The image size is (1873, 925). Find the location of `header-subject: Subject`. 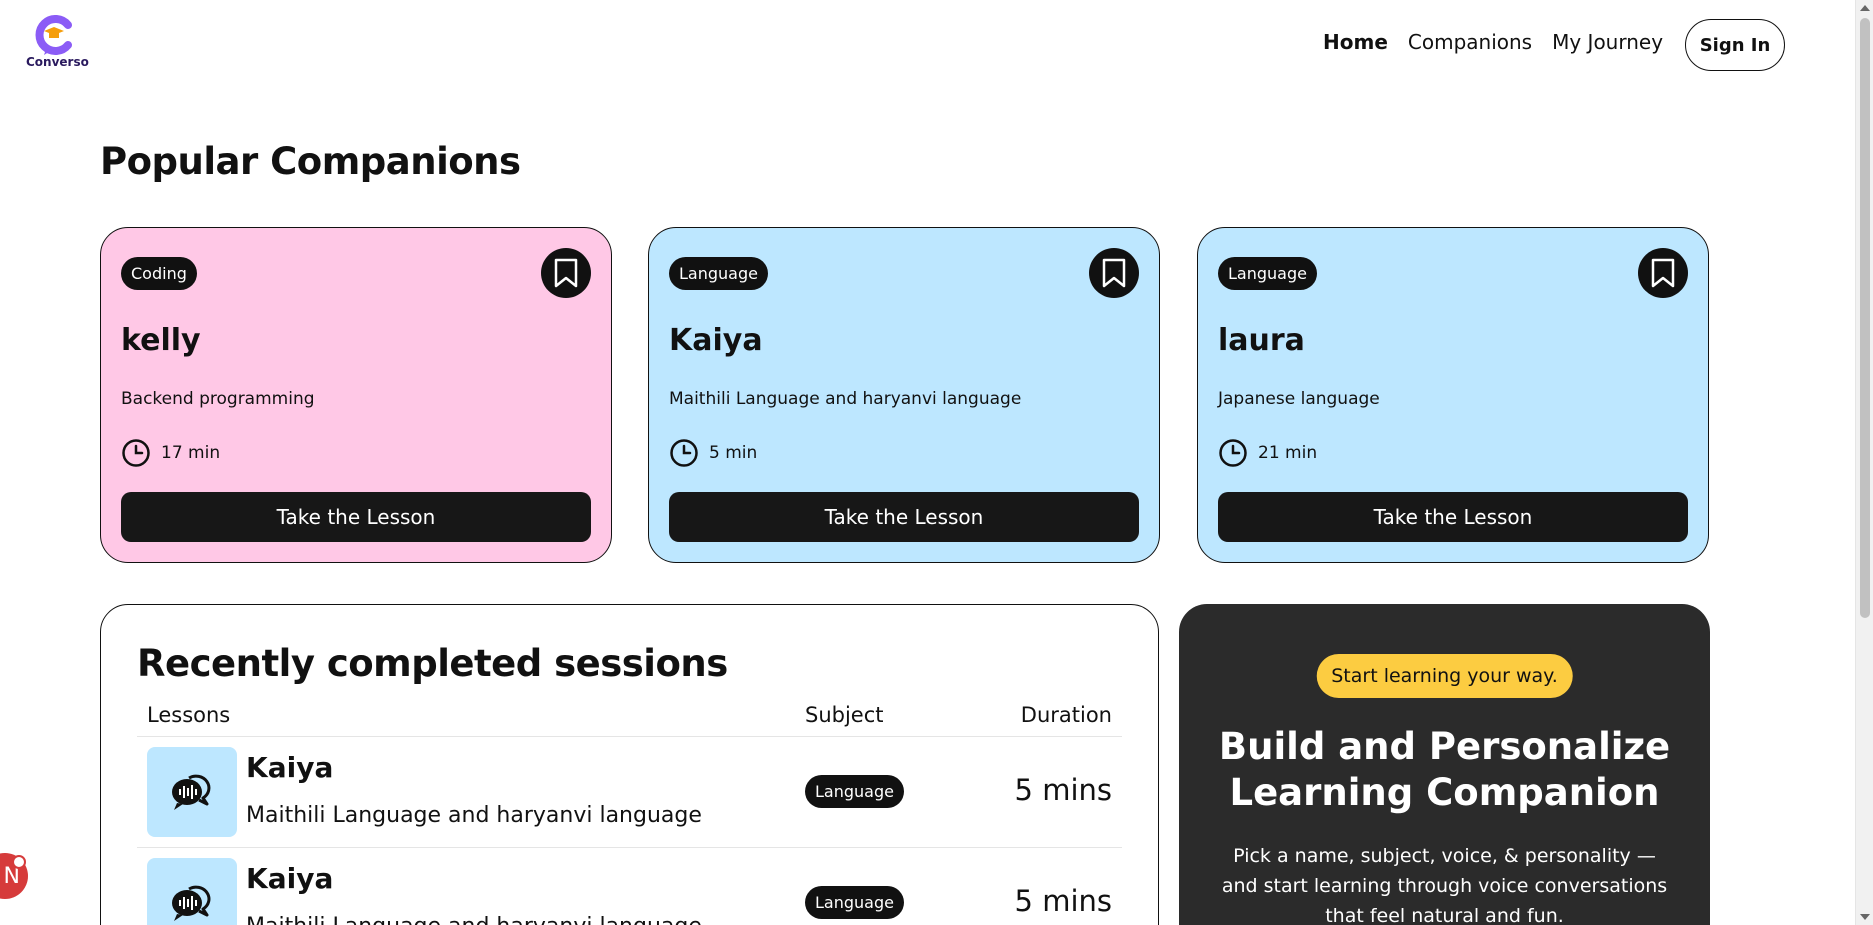

header-subject: Subject is located at coordinates (844, 715).